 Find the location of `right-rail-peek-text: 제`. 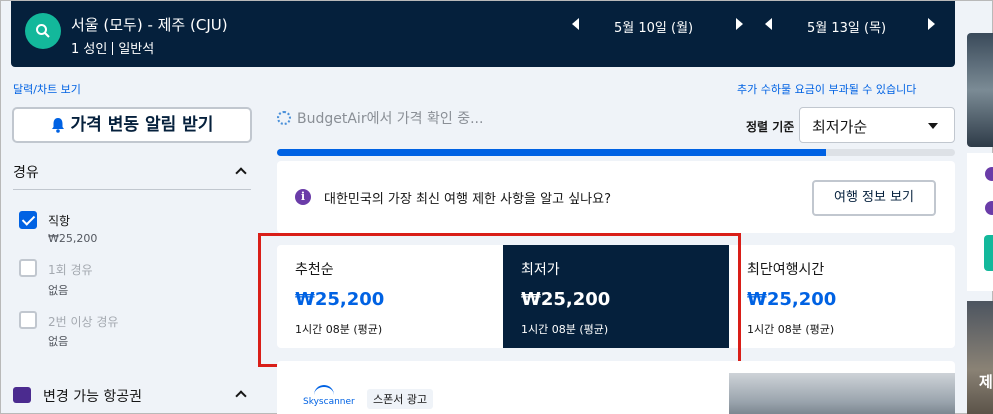

right-rail-peek-text: 제 is located at coordinates (986, 382).